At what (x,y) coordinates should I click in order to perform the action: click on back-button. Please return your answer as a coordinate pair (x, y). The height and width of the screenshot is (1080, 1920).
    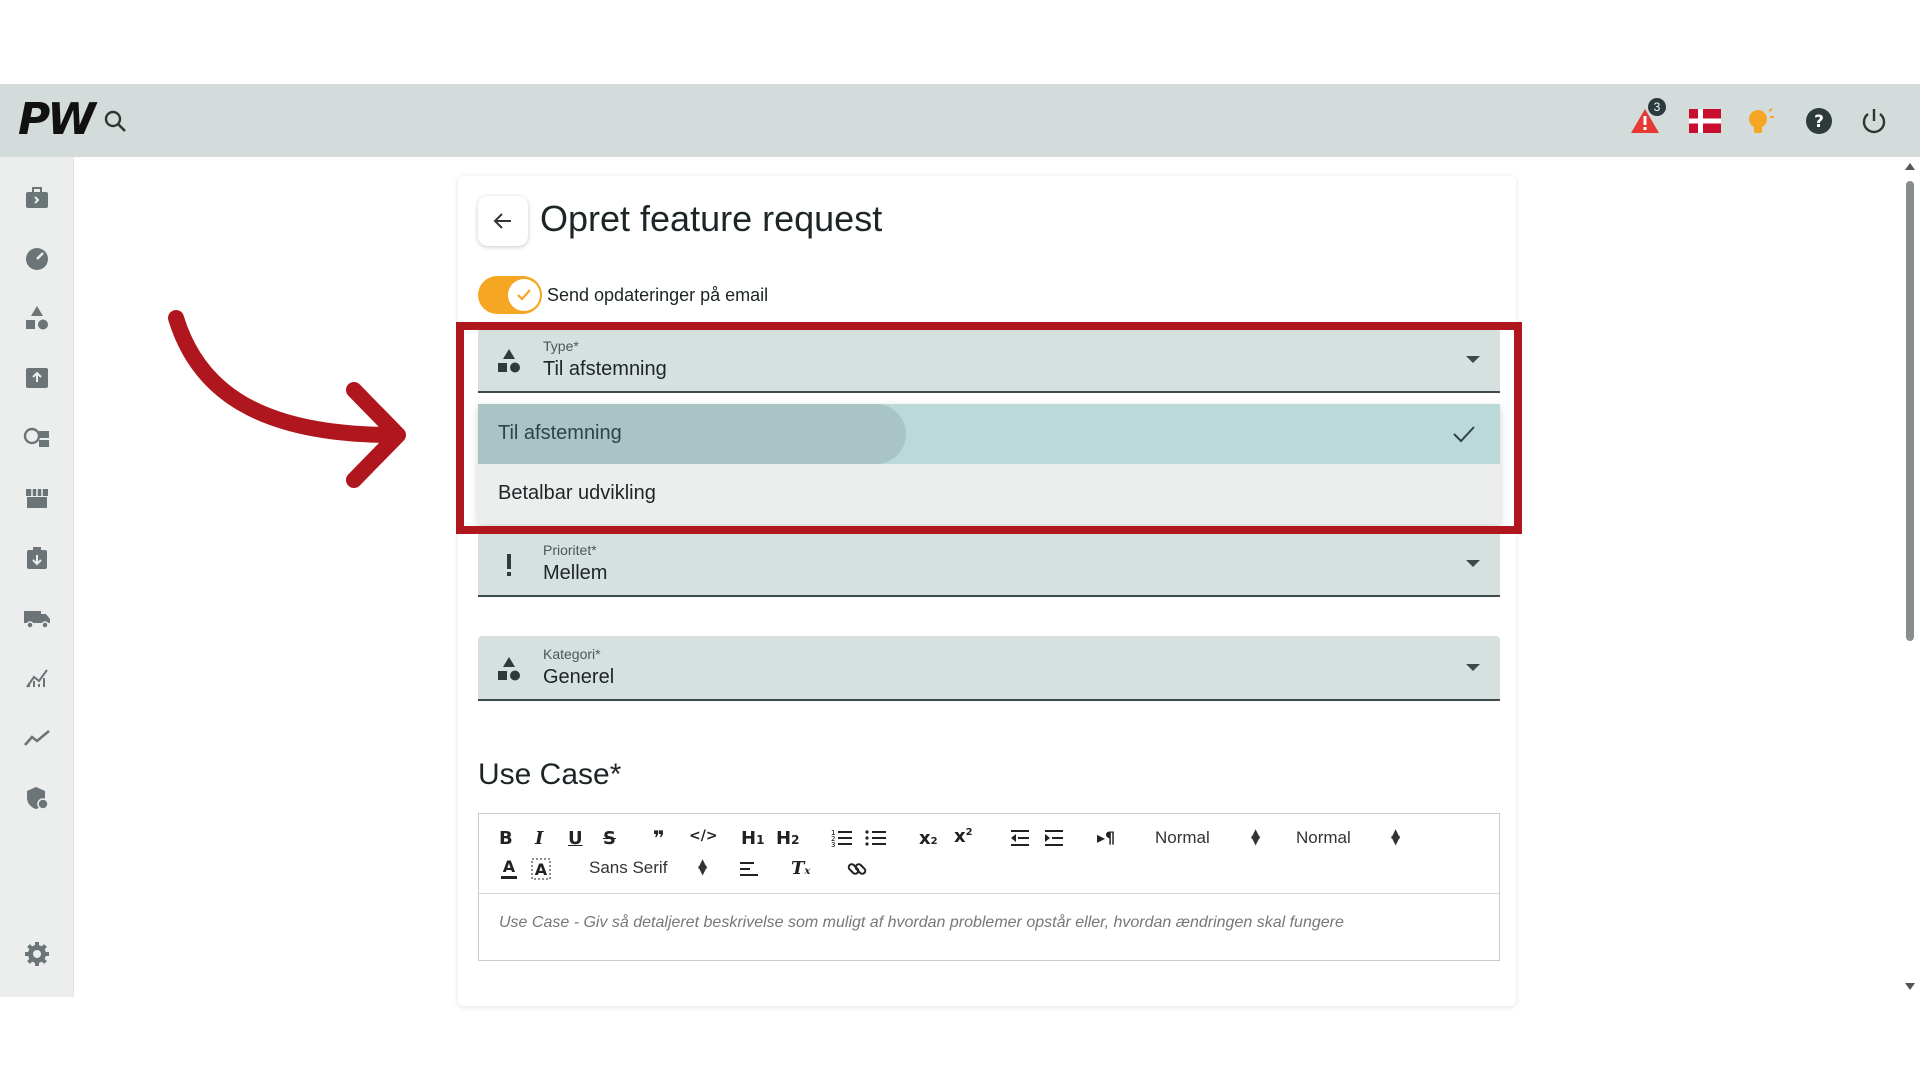
    Looking at the image, I should click on (503, 221).